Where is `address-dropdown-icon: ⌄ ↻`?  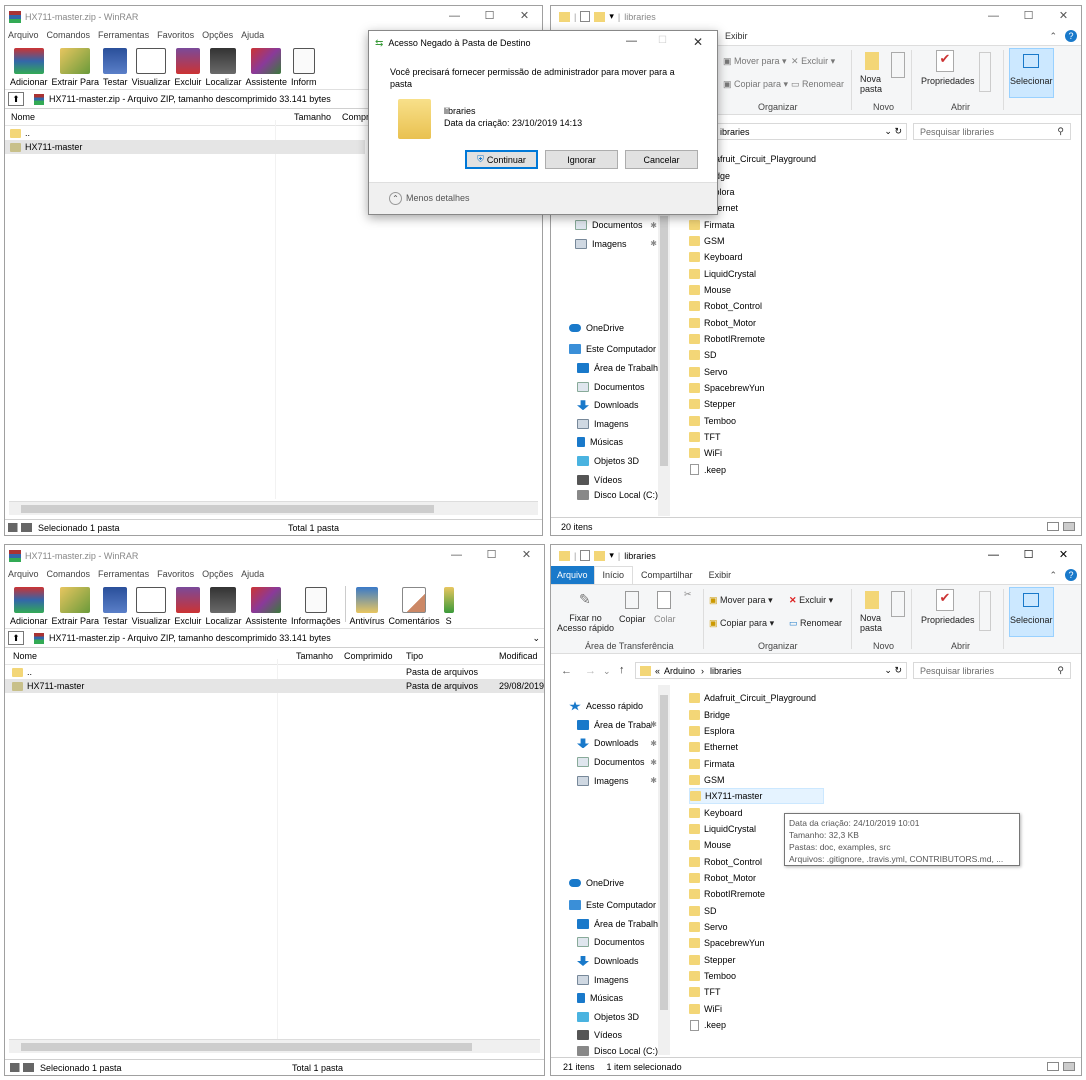 address-dropdown-icon: ⌄ ↻ is located at coordinates (893, 131).